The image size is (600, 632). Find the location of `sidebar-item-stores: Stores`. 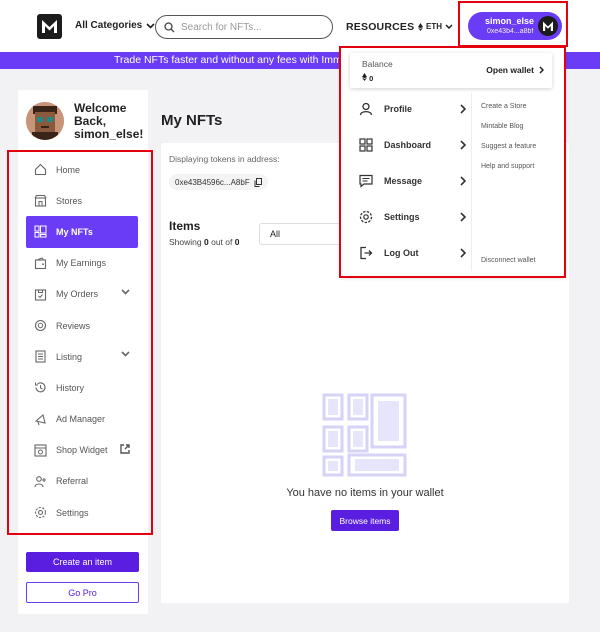

sidebar-item-stores: Stores is located at coordinates (82, 200).